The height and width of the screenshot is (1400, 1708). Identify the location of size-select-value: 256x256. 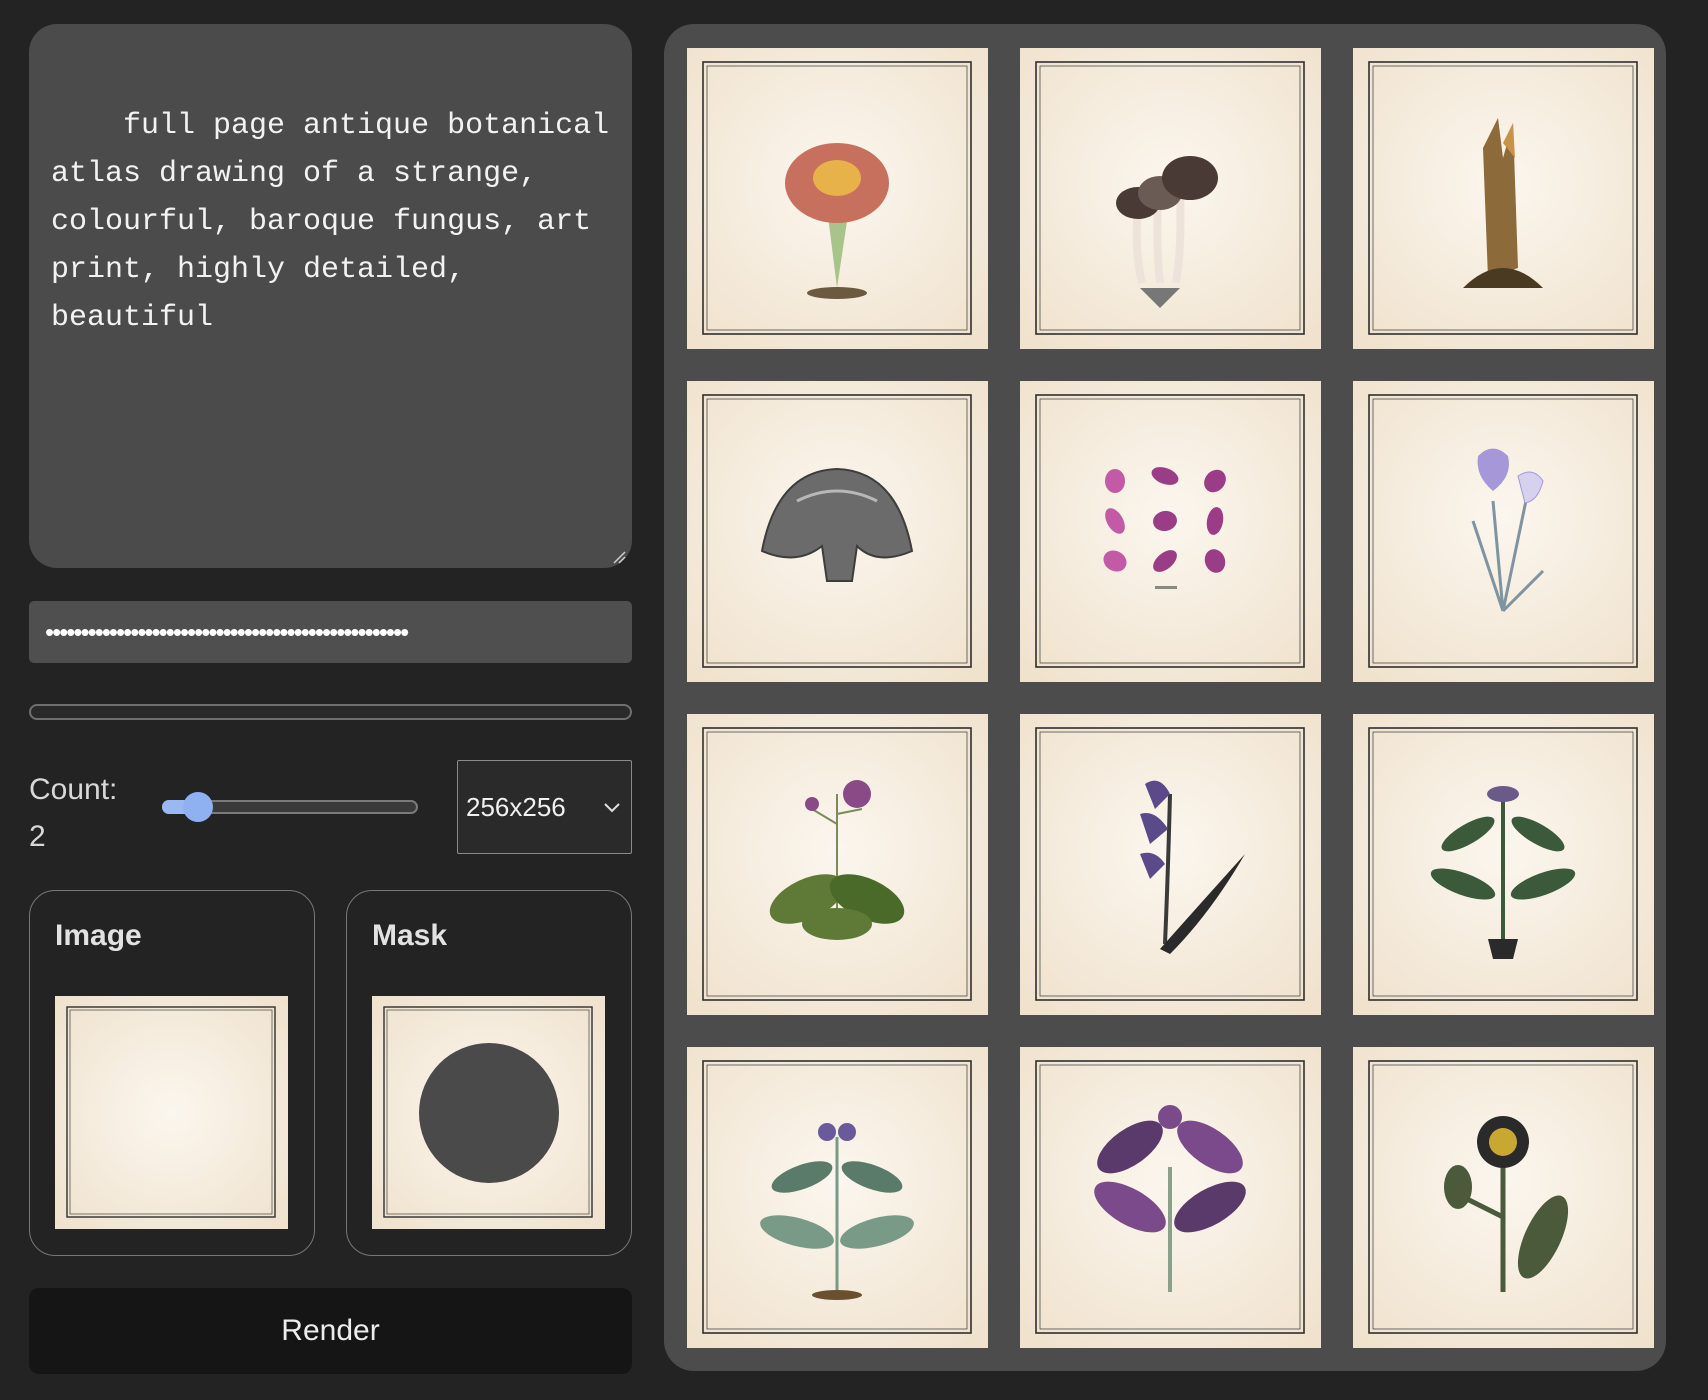
(516, 806).